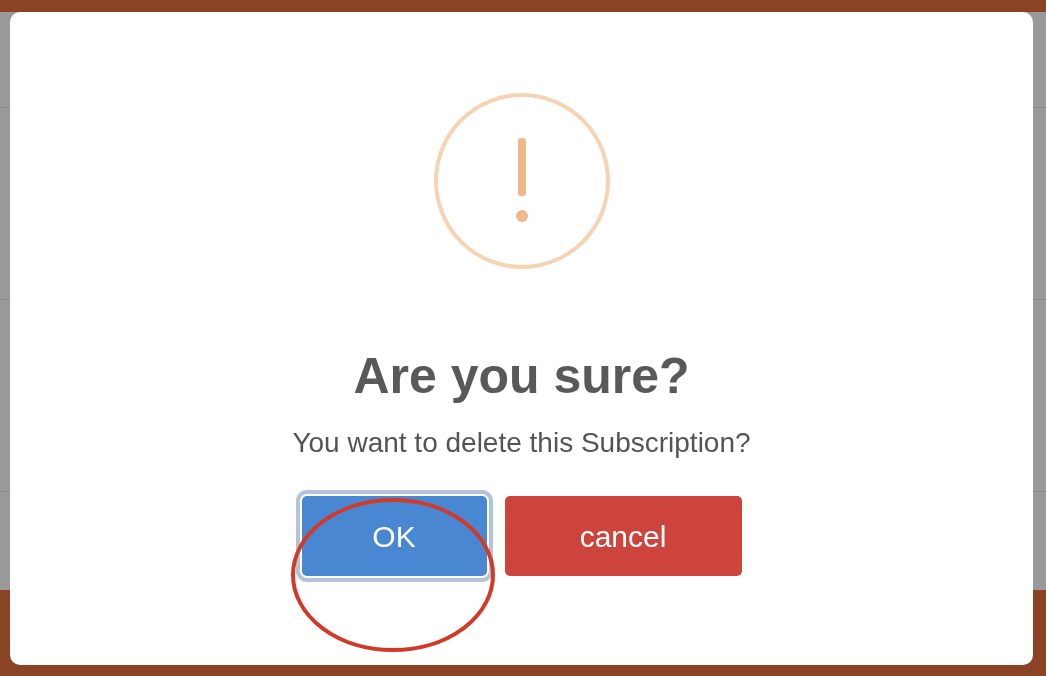 This screenshot has width=1046, height=676. I want to click on warning-icon, so click(521, 181).